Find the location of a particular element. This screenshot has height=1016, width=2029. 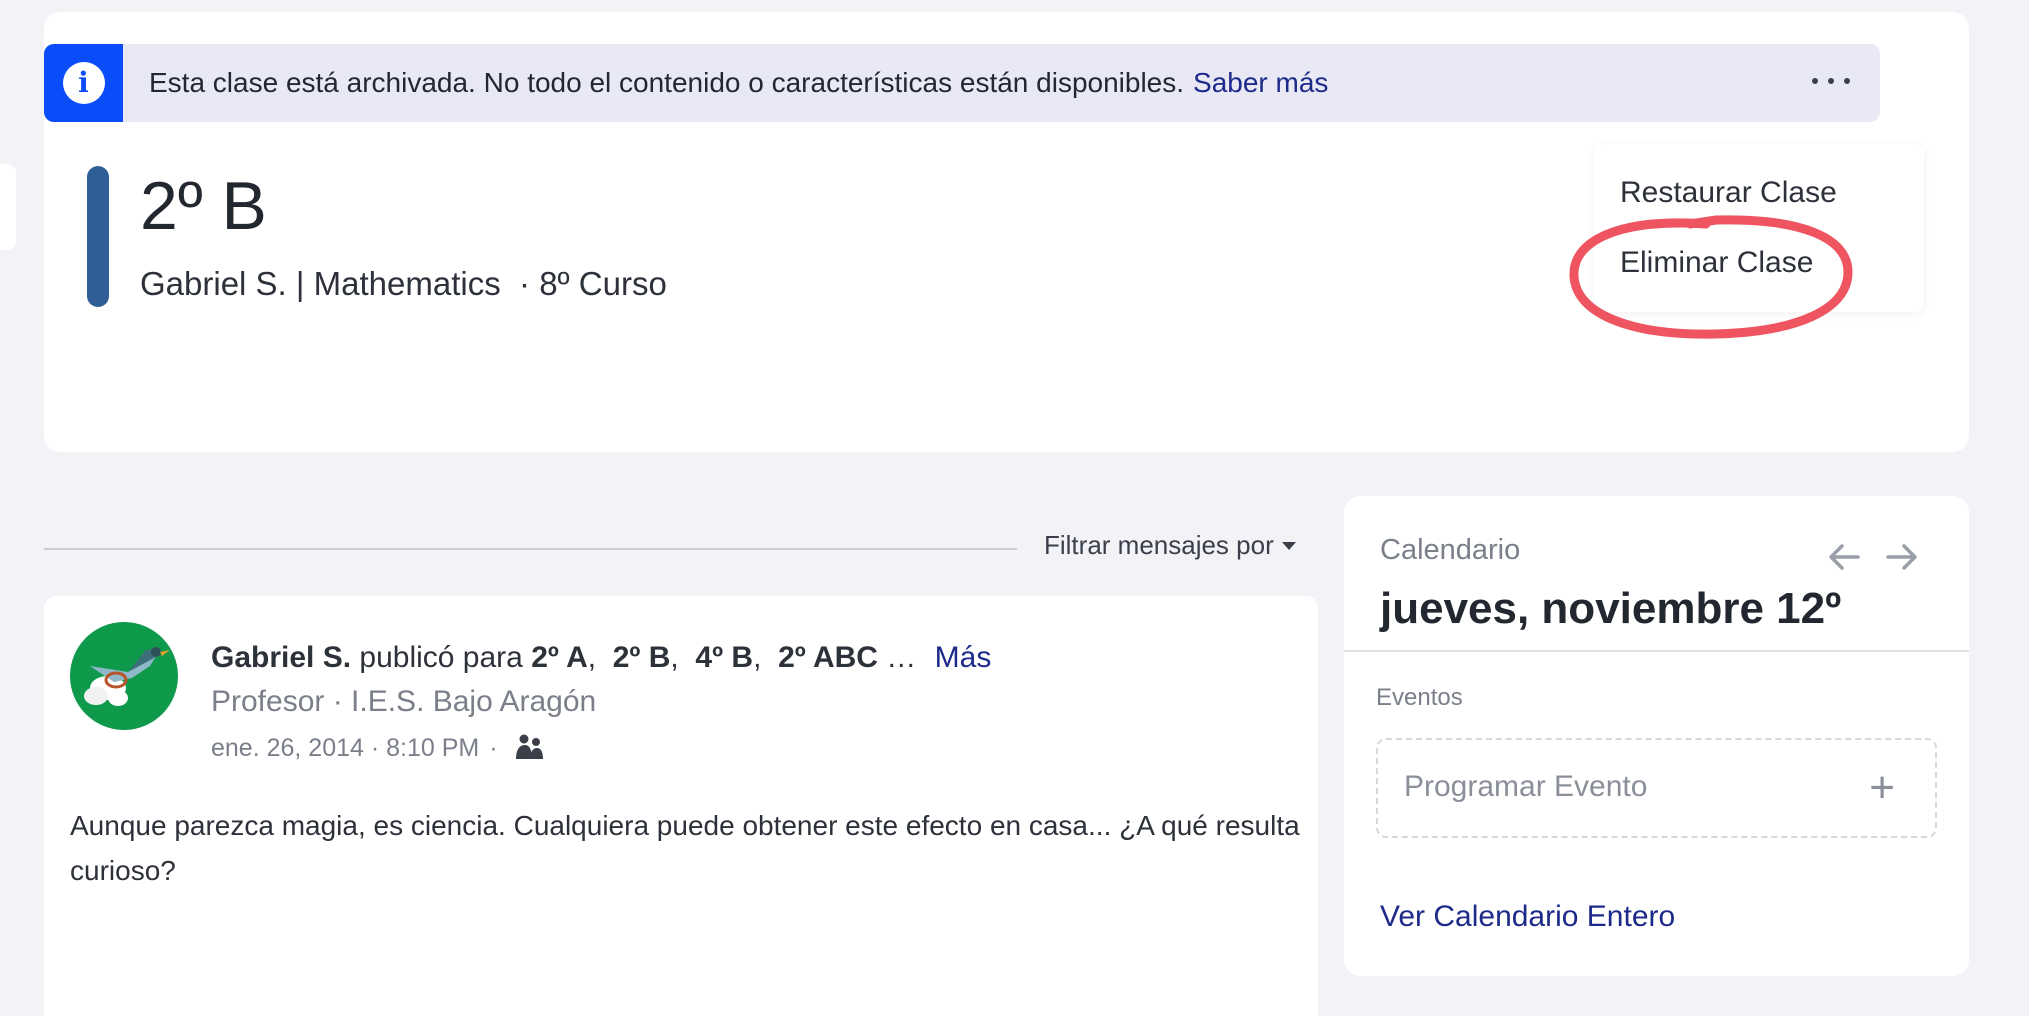

arrow-left-icon is located at coordinates (1844, 557).